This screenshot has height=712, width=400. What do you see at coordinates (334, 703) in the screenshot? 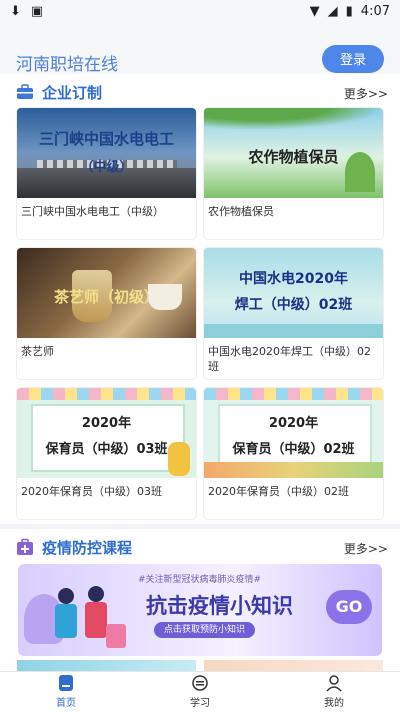
I see `tab-label: 我的` at bounding box center [334, 703].